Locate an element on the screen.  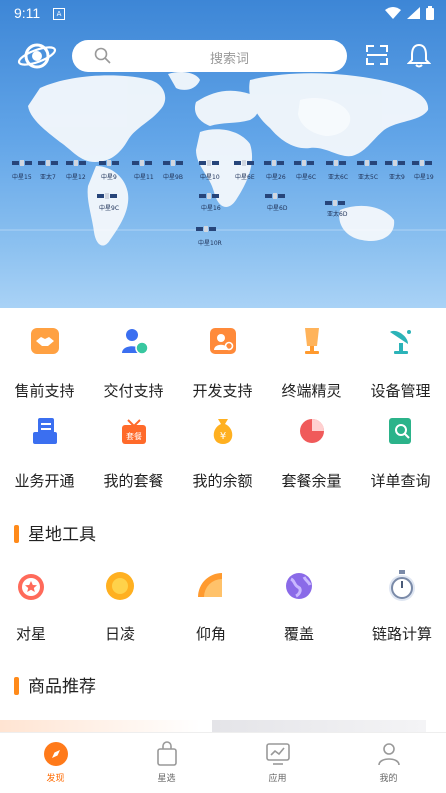
service-business-open: 业务开通 is located at coordinates (44, 457).